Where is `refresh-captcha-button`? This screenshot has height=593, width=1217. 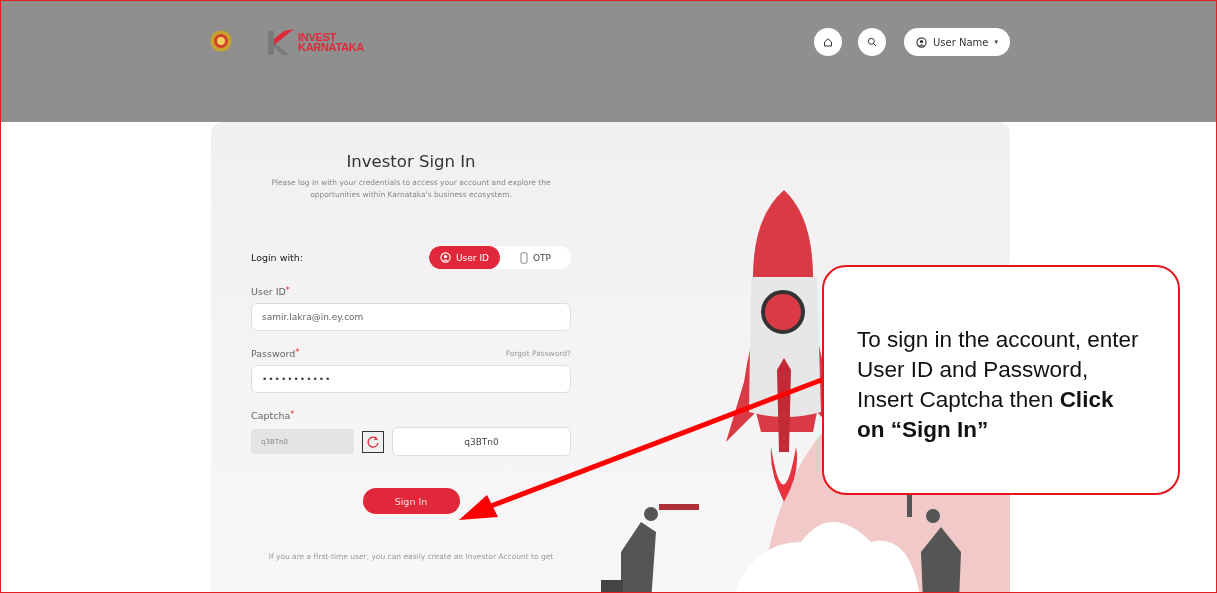 refresh-captcha-button is located at coordinates (373, 441).